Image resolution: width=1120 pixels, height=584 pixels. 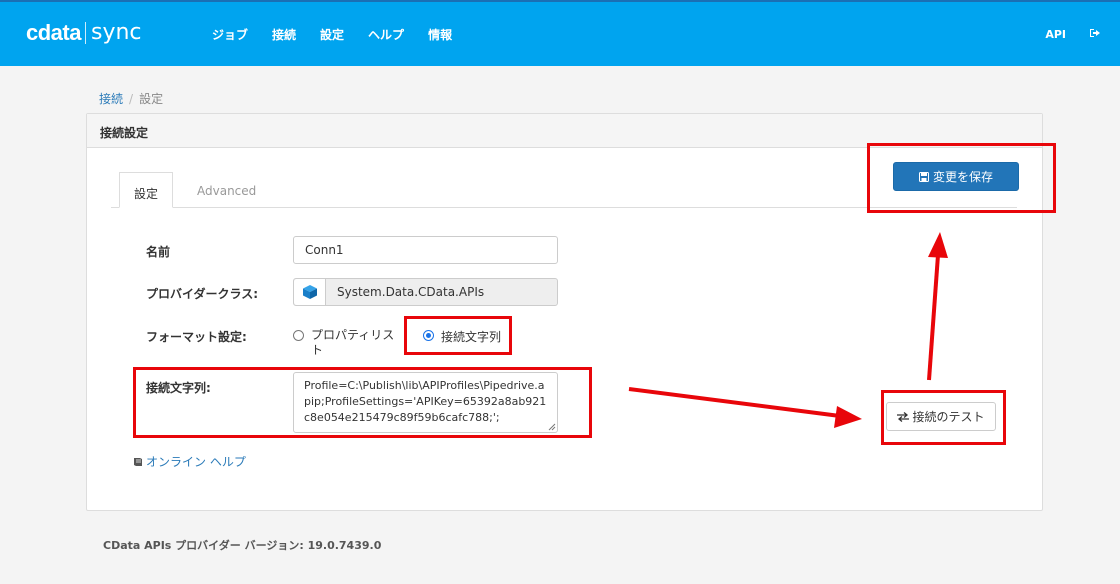 I want to click on logout-icon, so click(x=1095, y=32).